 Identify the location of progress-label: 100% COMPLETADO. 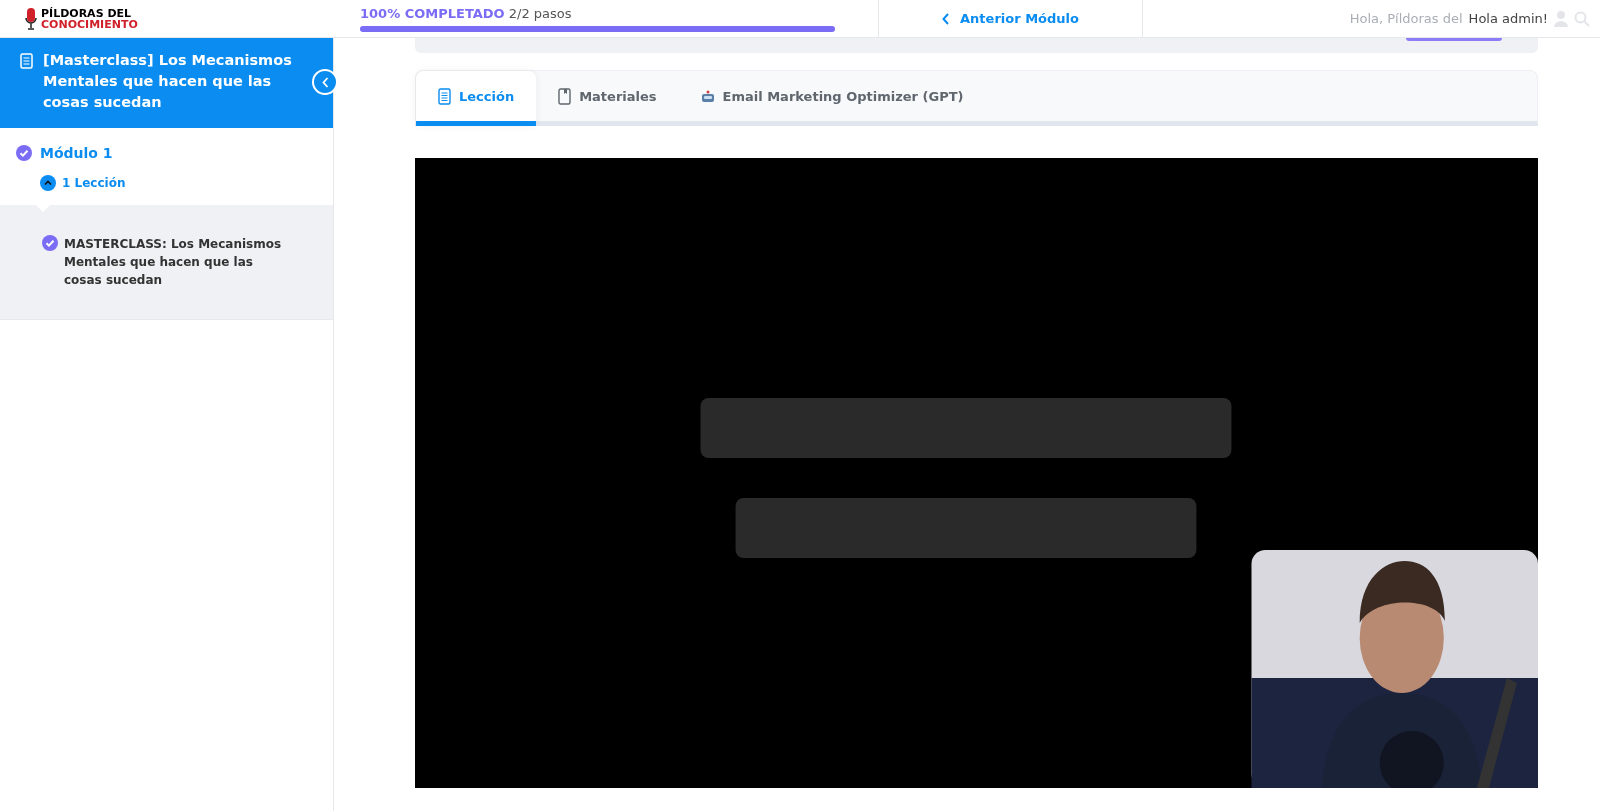
(432, 13).